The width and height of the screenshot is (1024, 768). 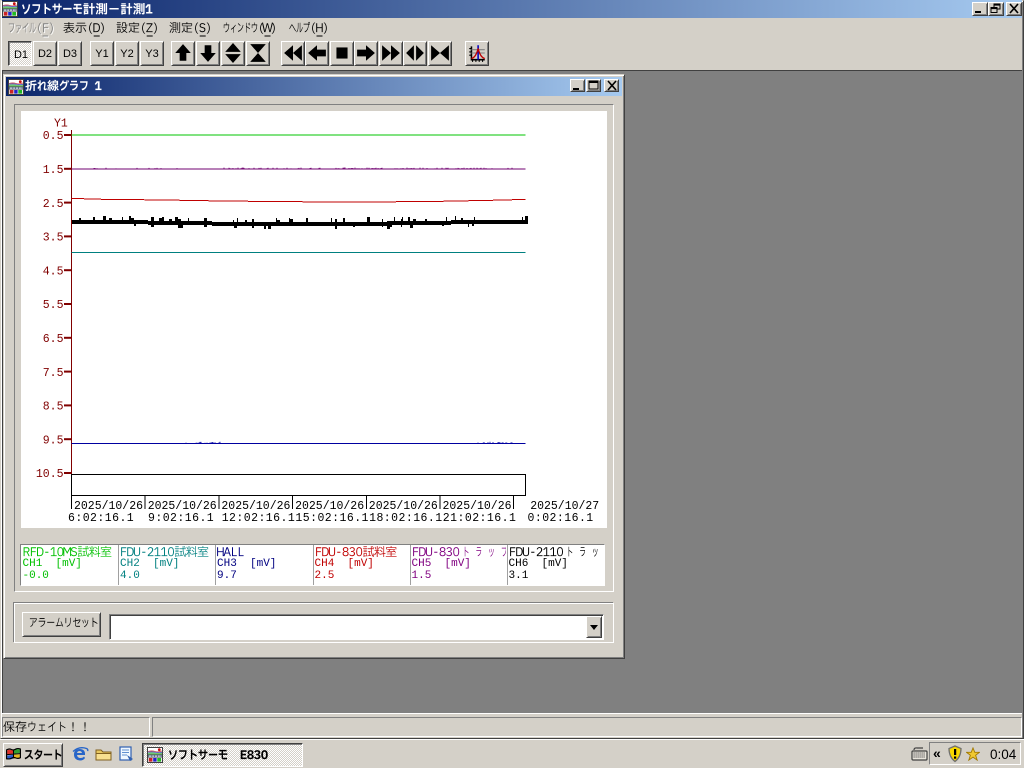 I want to click on svg-text: 21:02:16.1, so click(x=480, y=518).